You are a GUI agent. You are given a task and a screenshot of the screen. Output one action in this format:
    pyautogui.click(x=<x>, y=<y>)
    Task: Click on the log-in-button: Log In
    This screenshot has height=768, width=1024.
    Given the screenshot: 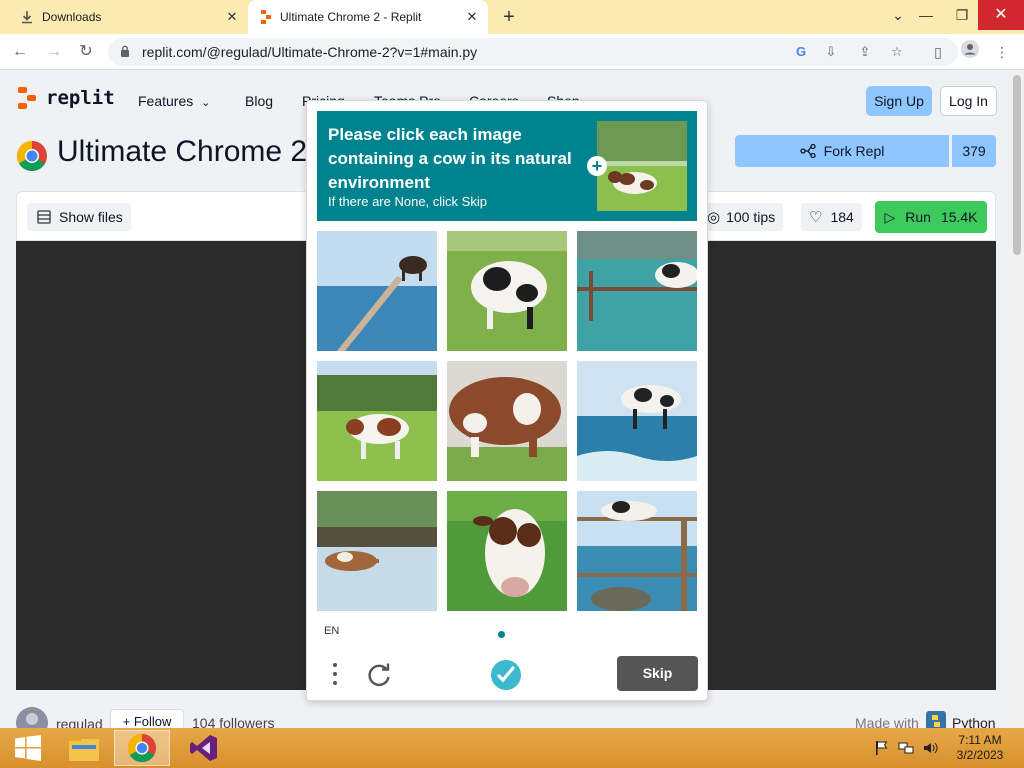 What is the action you would take?
    pyautogui.click(x=968, y=101)
    